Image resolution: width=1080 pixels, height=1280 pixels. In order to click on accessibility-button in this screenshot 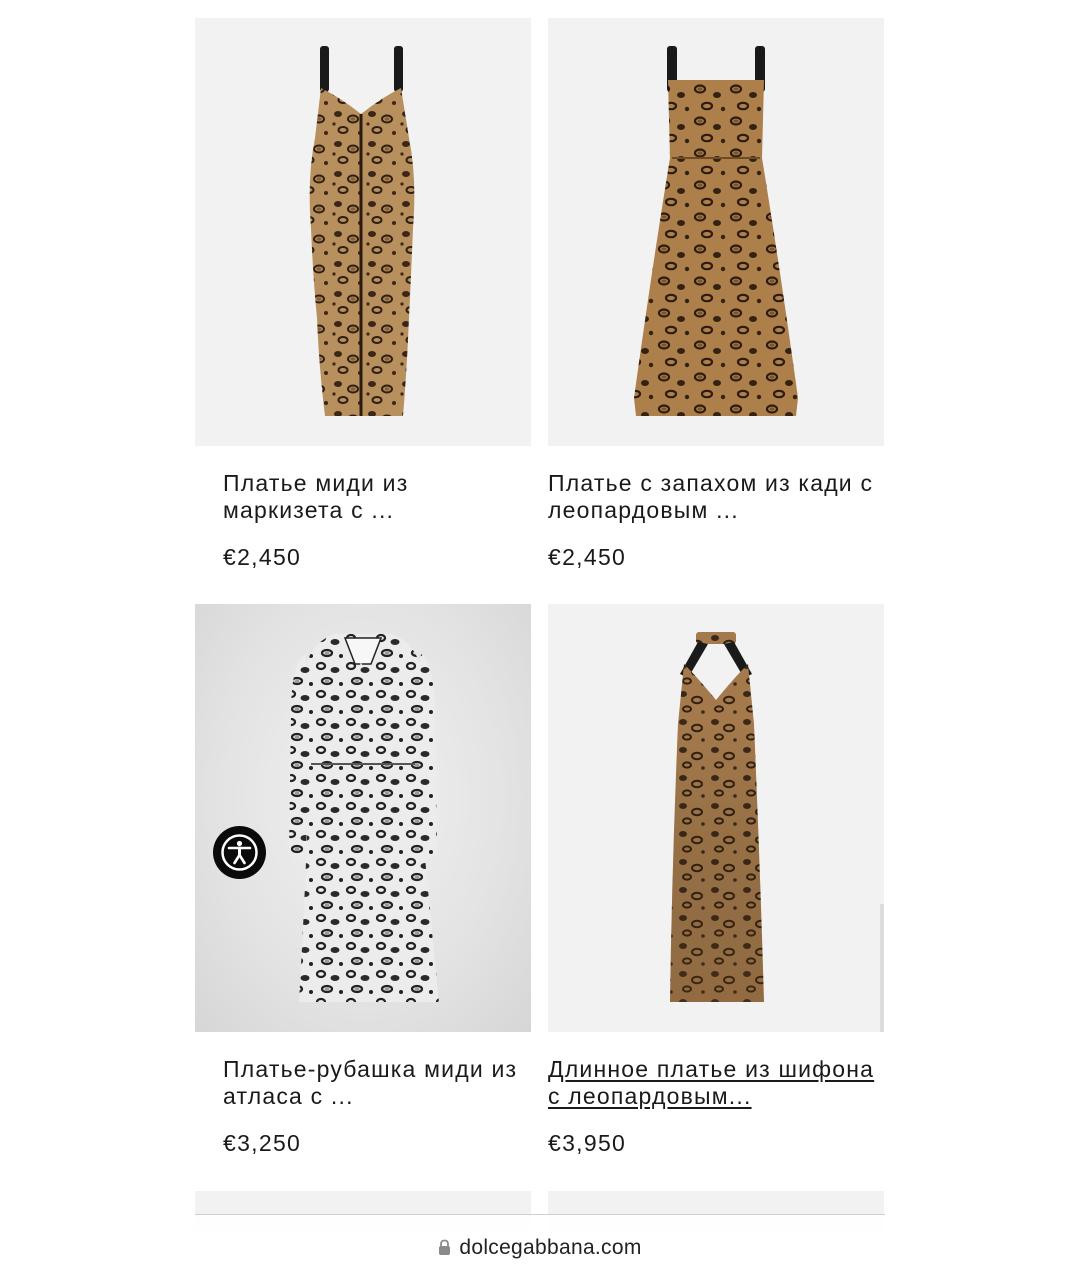, I will do `click(239, 852)`.